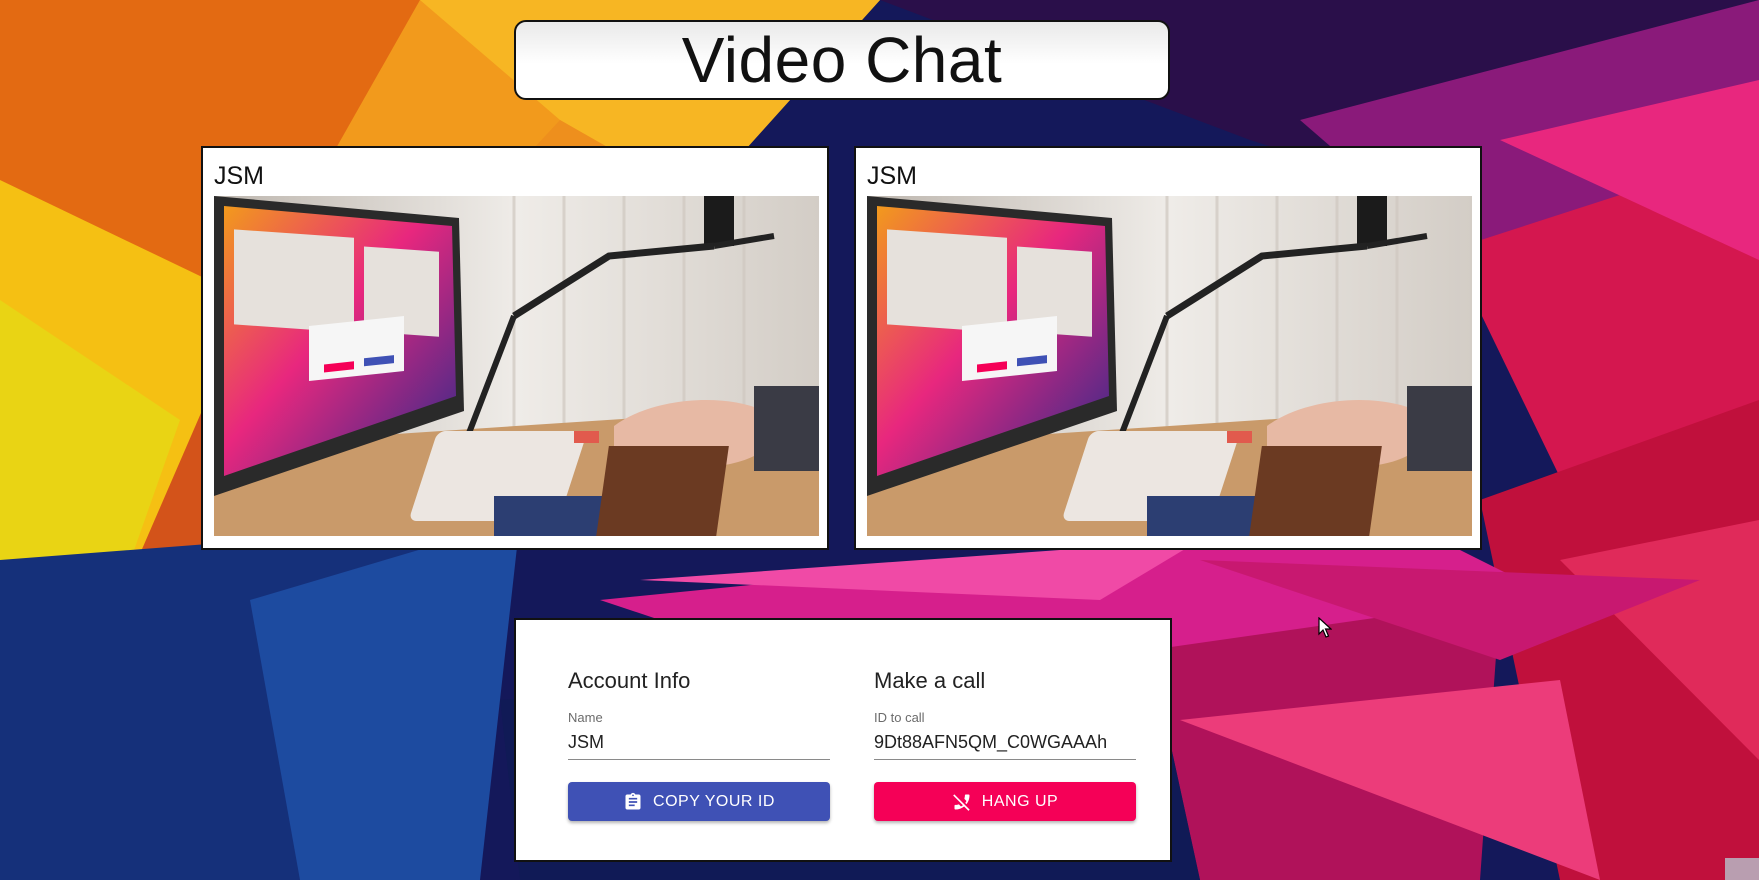 Image resolution: width=1759 pixels, height=880 pixels. What do you see at coordinates (1020, 801) in the screenshot?
I see `hang-up-button-label: HANG UP` at bounding box center [1020, 801].